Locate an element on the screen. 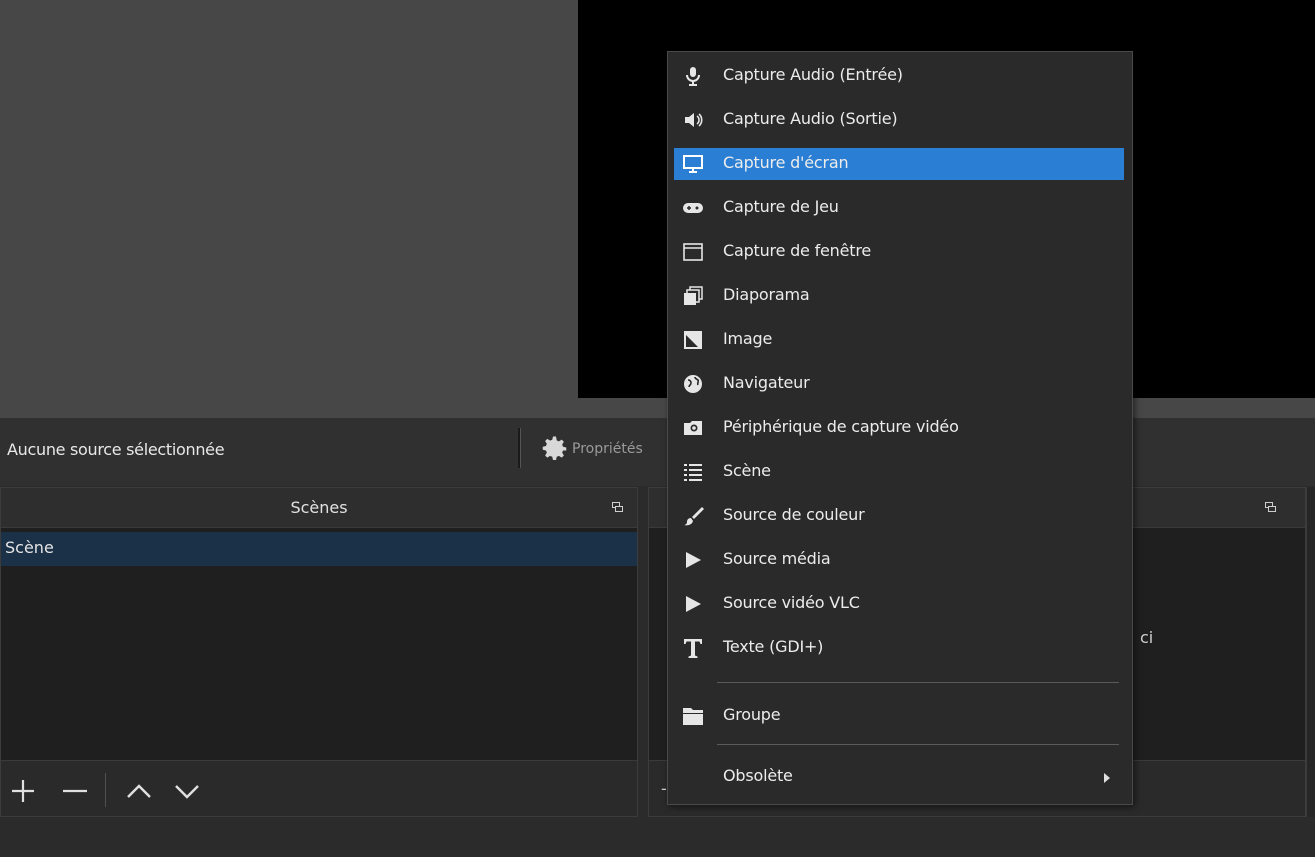 The height and width of the screenshot is (857, 1315). toolbar-separator is located at coordinates (519, 448).